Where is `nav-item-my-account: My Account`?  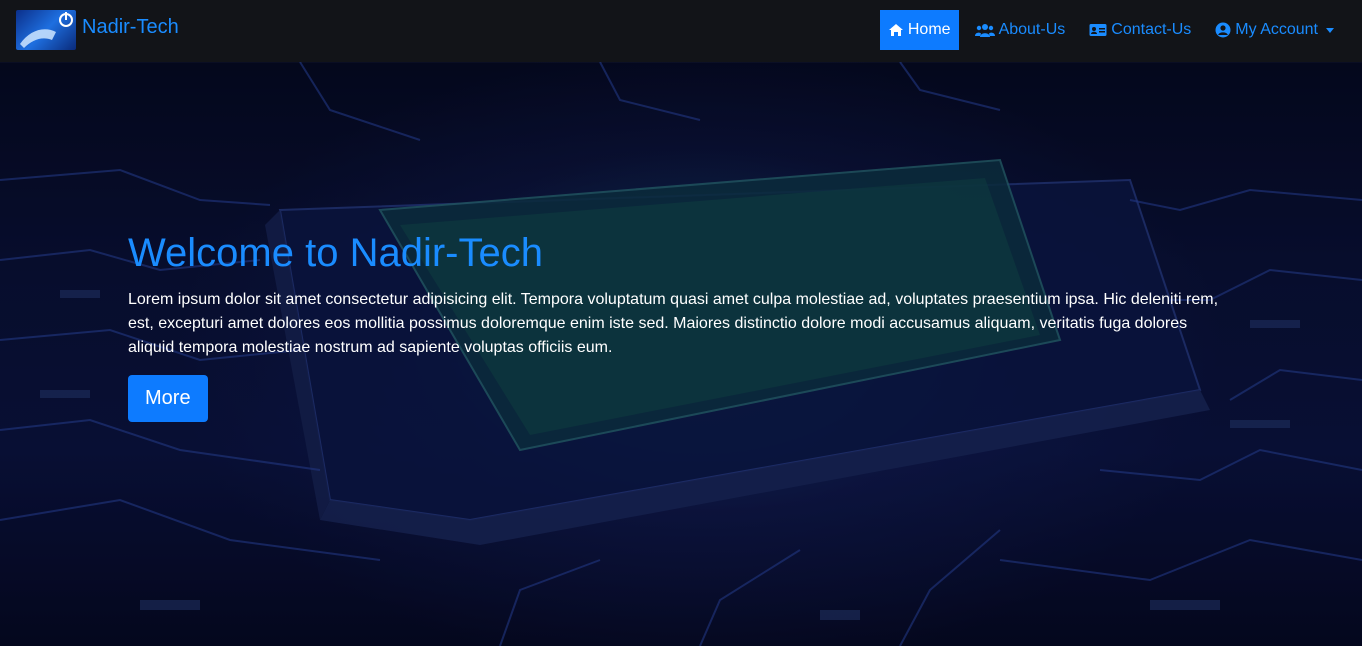
nav-item-my-account: My Account is located at coordinates (1274, 30).